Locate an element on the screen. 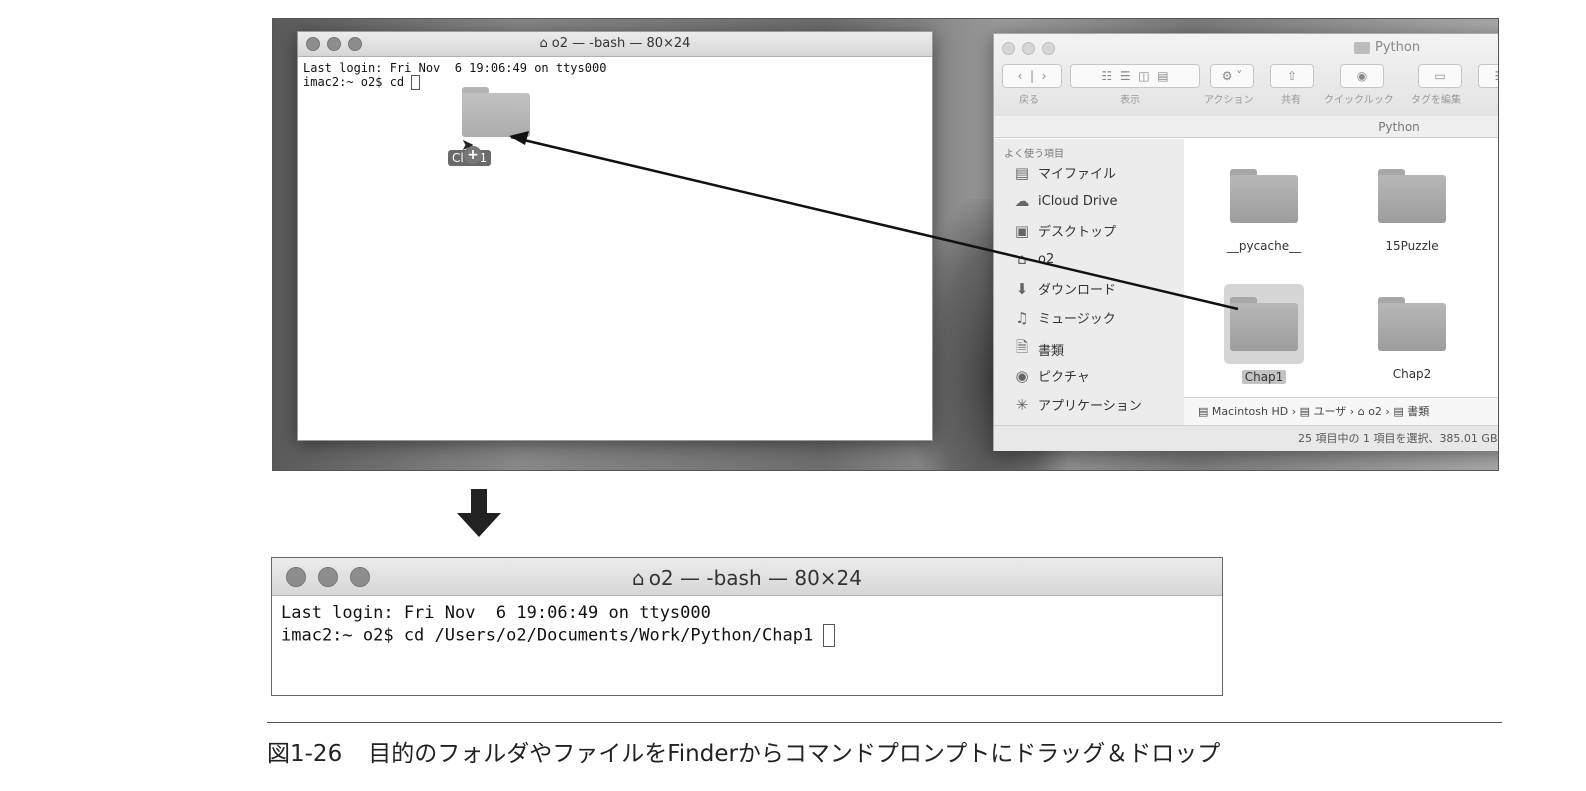 This screenshot has width=1586, height=791. figure-caption-text: 目的のフォルダやファイルをFinderからコマンドプロンプトにドラッグ＆ドロップ is located at coordinates (794, 754).